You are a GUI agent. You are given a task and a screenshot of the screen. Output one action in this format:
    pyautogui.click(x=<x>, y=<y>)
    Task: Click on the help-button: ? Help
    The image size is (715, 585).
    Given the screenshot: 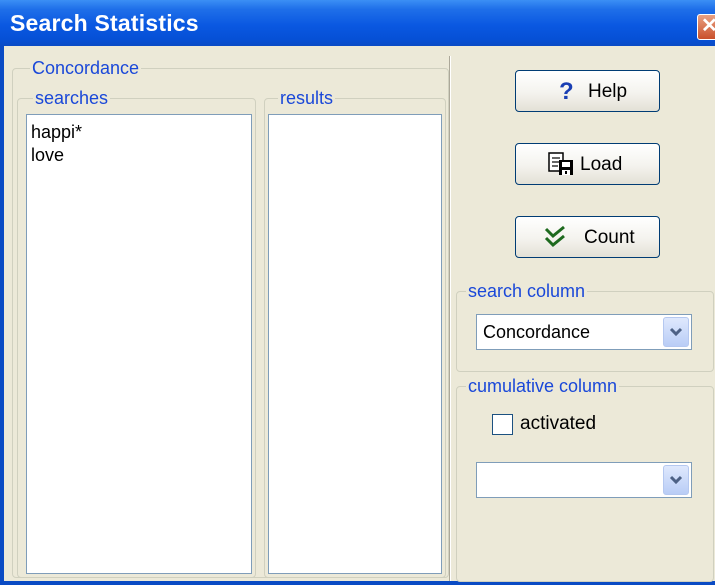 What is the action you would take?
    pyautogui.click(x=587, y=91)
    